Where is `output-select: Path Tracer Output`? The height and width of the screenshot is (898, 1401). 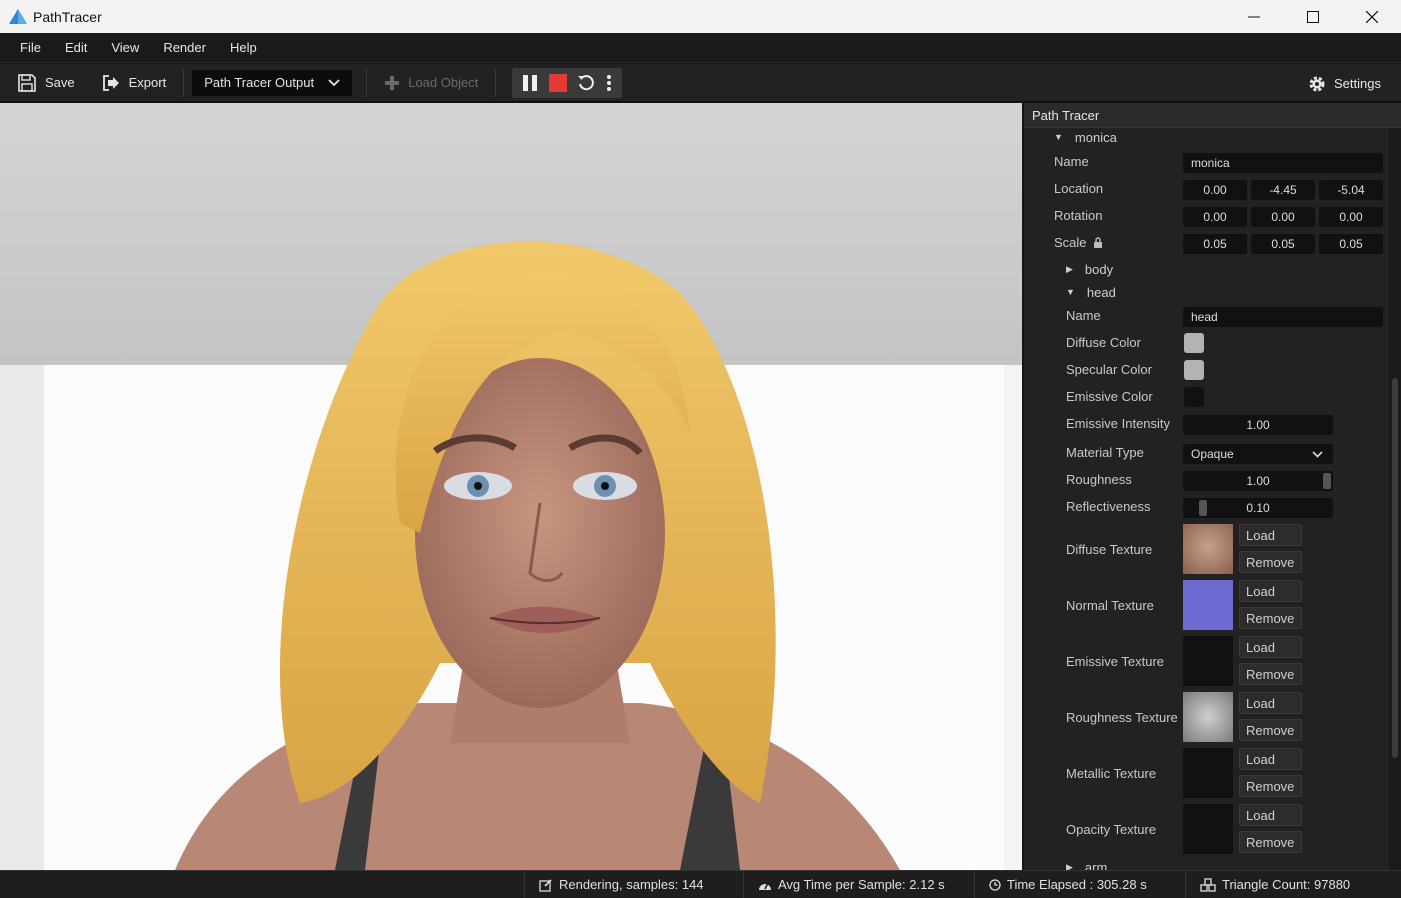 output-select: Path Tracer Output is located at coordinates (272, 82).